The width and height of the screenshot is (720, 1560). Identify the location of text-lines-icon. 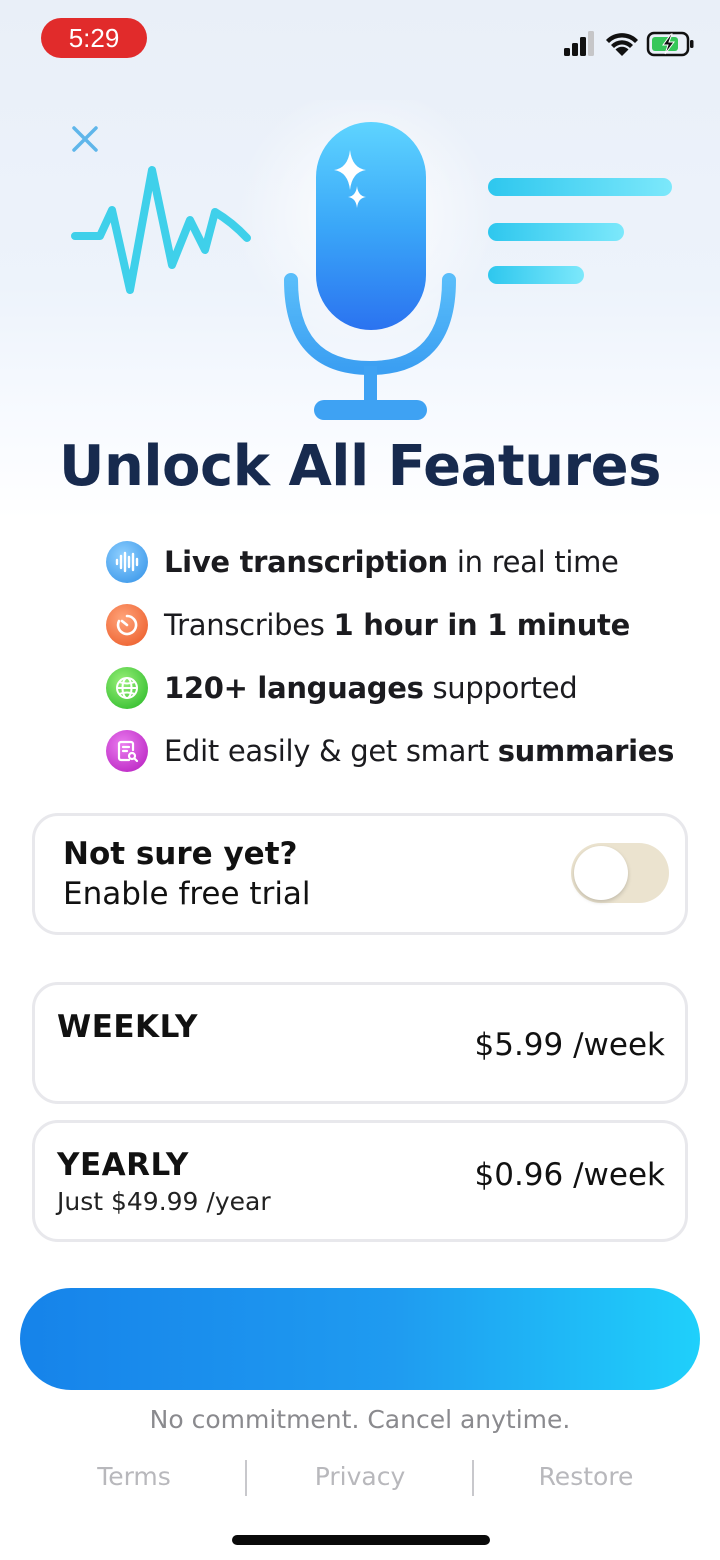
(580, 231).